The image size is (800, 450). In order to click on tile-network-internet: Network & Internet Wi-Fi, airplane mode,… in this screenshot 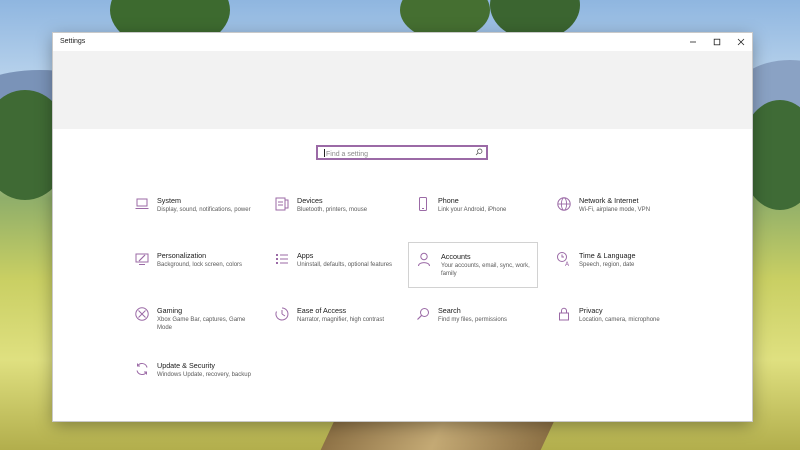, I will do `click(617, 215)`.